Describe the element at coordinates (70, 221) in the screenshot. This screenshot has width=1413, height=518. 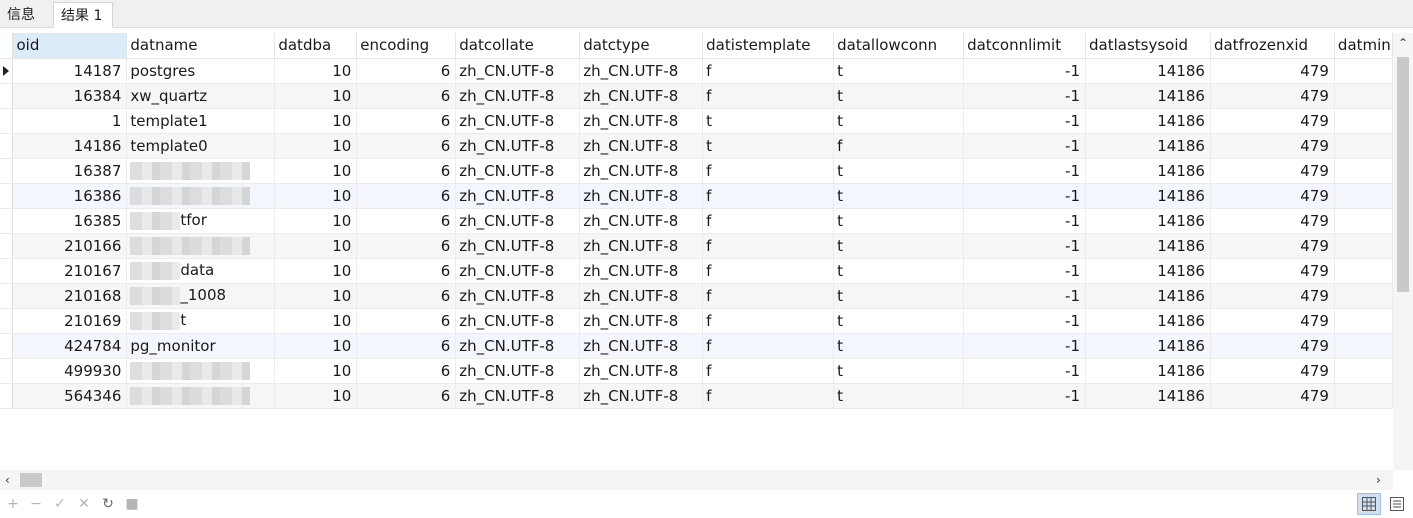
I see `cell-oid: 16385` at that location.